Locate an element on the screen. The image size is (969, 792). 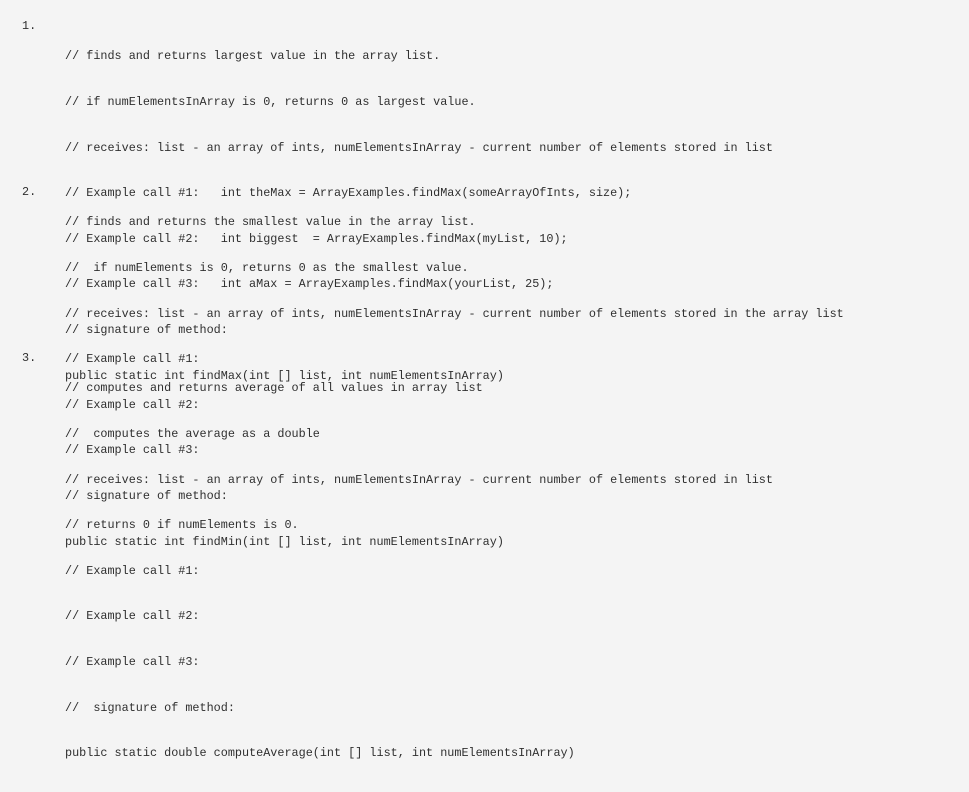
comment-return-type: // computes the average as a double is located at coordinates (192, 434).